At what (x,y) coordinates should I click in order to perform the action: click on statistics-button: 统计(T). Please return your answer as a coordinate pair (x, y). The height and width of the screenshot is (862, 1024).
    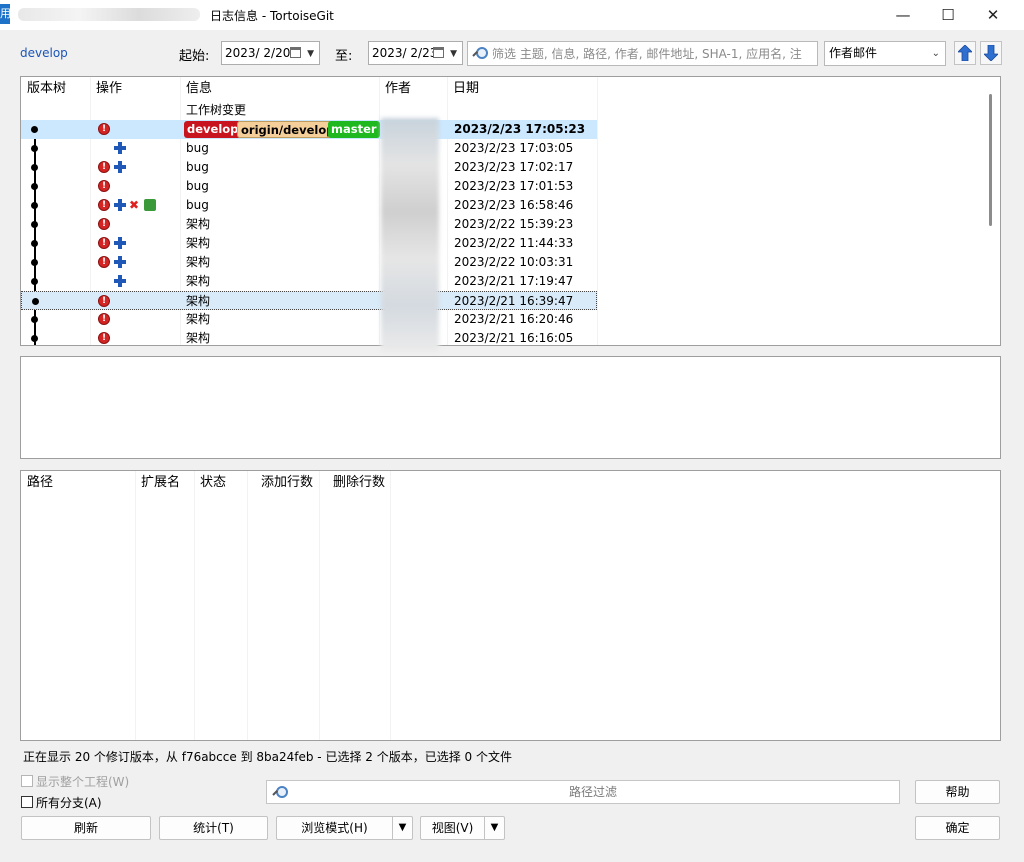
    Looking at the image, I should click on (213, 828).